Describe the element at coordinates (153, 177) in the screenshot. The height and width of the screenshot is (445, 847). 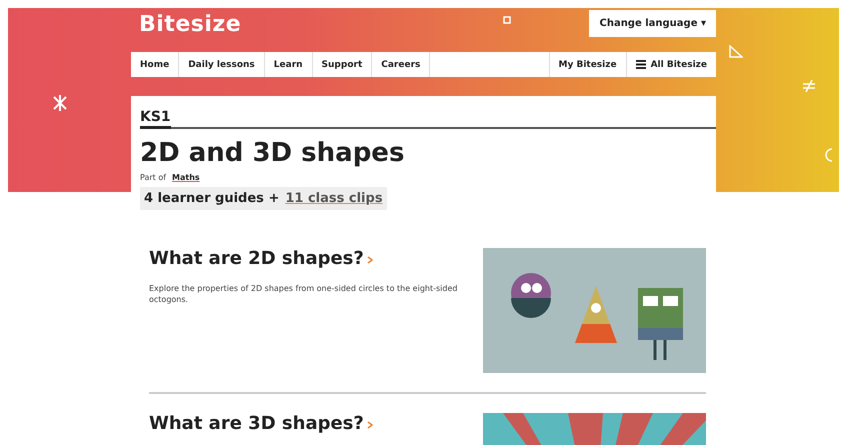
I see `part-of-label: Part of` at that location.